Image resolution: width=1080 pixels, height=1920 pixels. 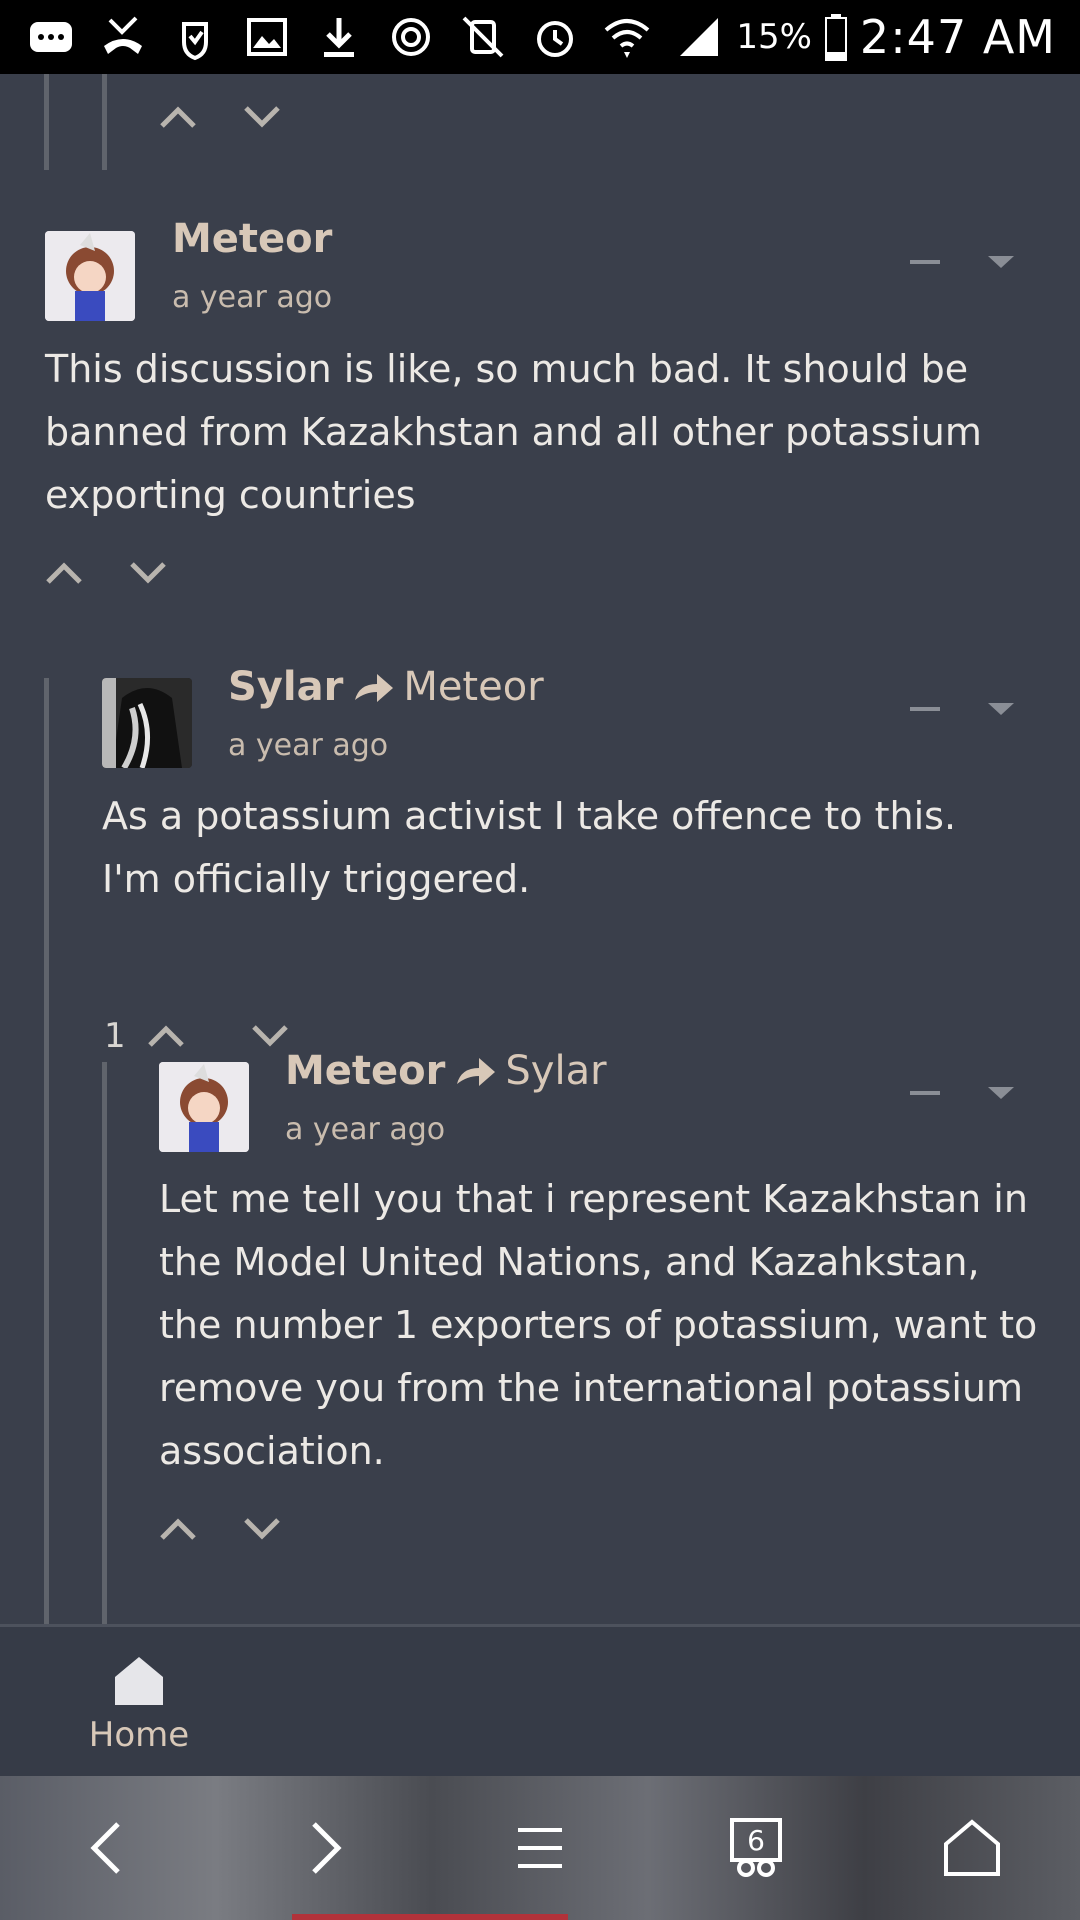 I want to click on hand-shield-icon, so click(x=195, y=41).